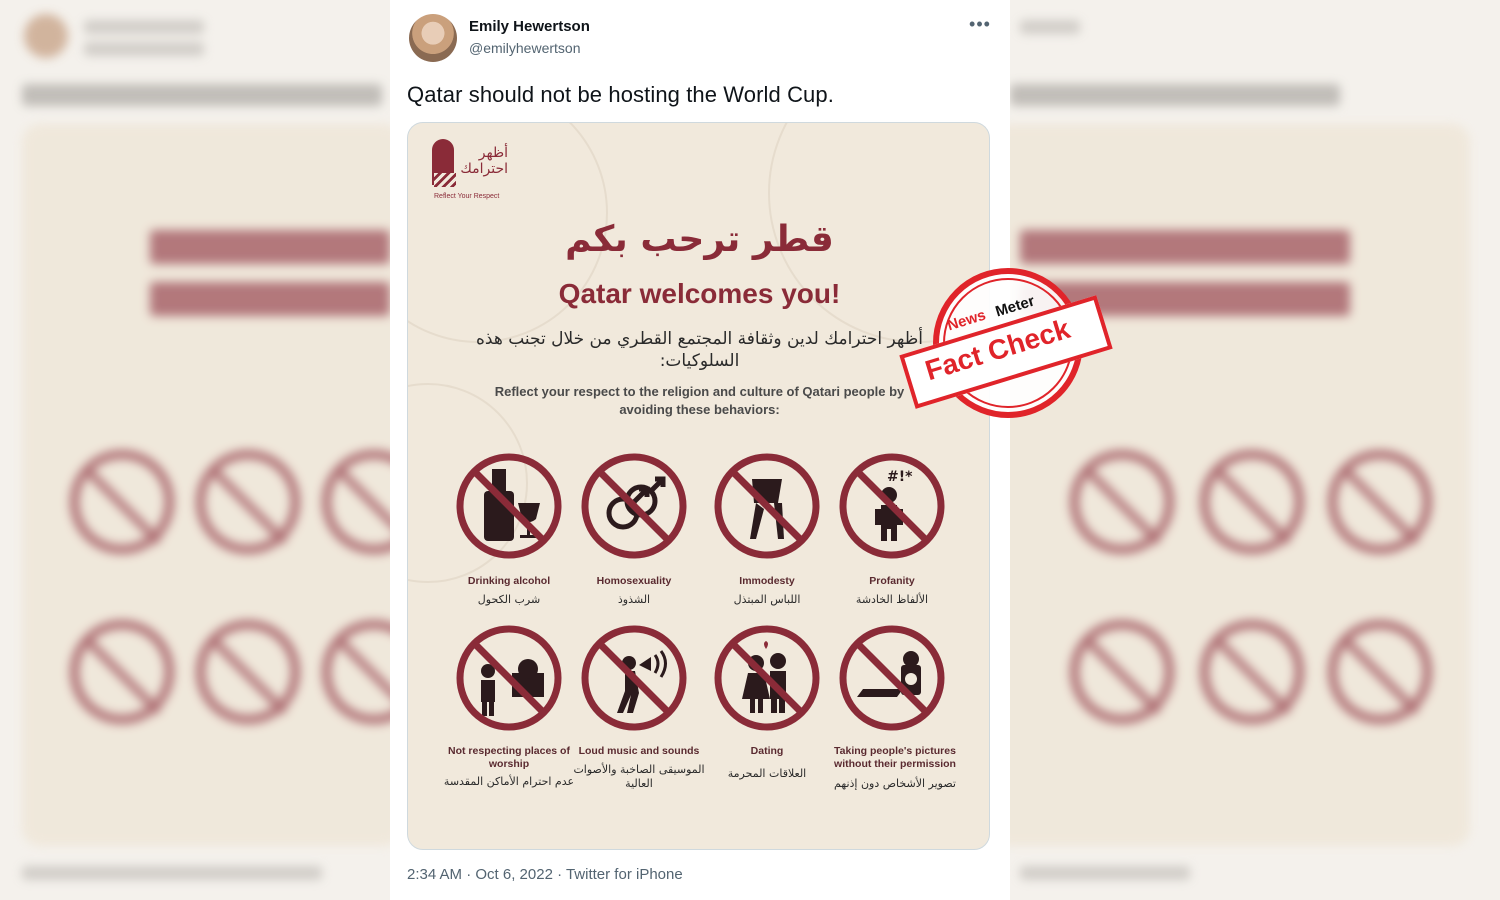 The height and width of the screenshot is (900, 1500). Describe the element at coordinates (892, 678) in the screenshot. I see `no-photos-icon` at that location.